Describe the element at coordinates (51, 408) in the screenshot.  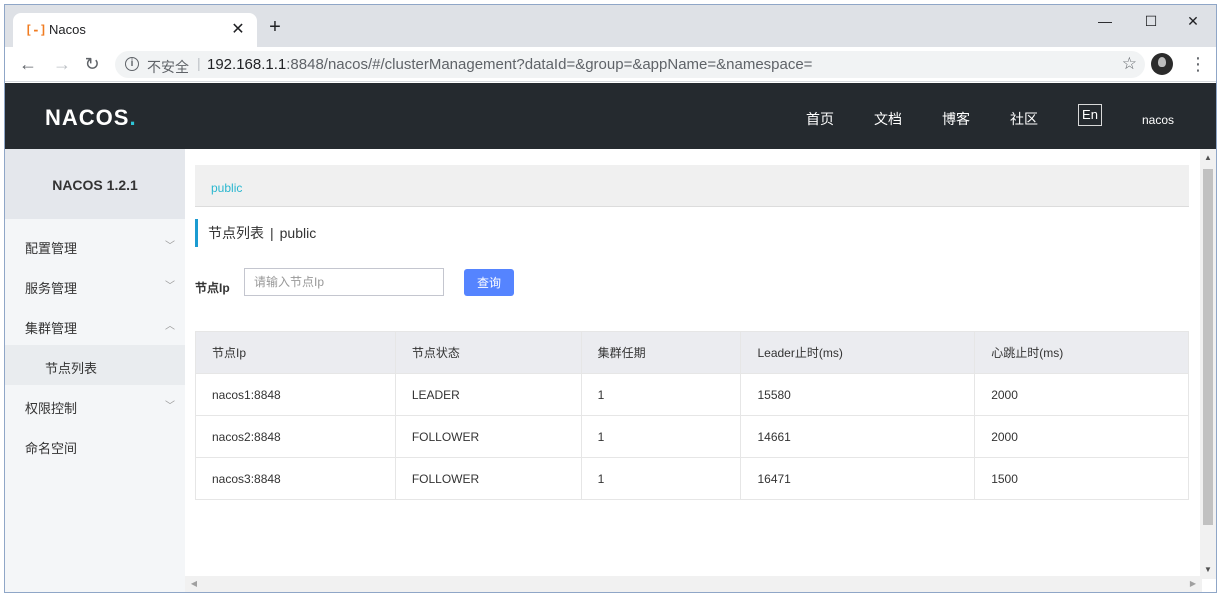
I see `sidebar-item-label: 权限控制` at that location.